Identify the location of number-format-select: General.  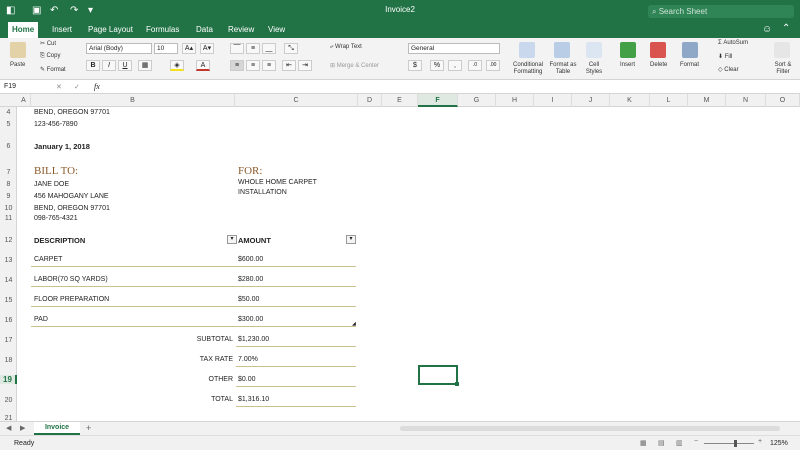
(454, 48).